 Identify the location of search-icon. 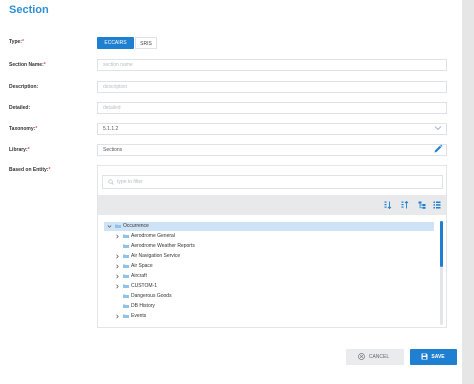
(111, 182).